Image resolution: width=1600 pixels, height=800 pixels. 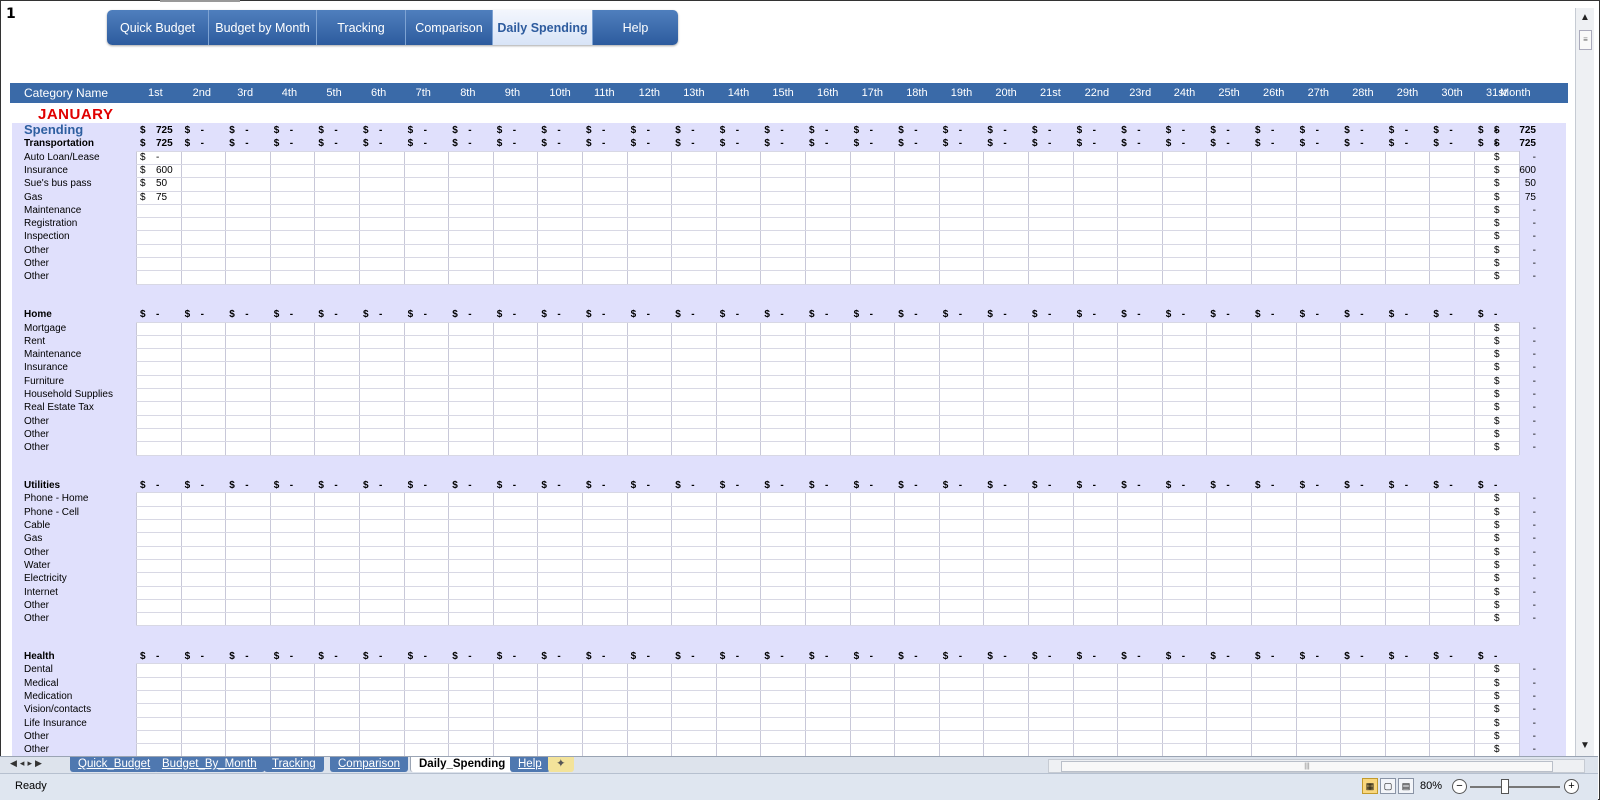 I want to click on month-total: 725, so click(x=1524, y=143).